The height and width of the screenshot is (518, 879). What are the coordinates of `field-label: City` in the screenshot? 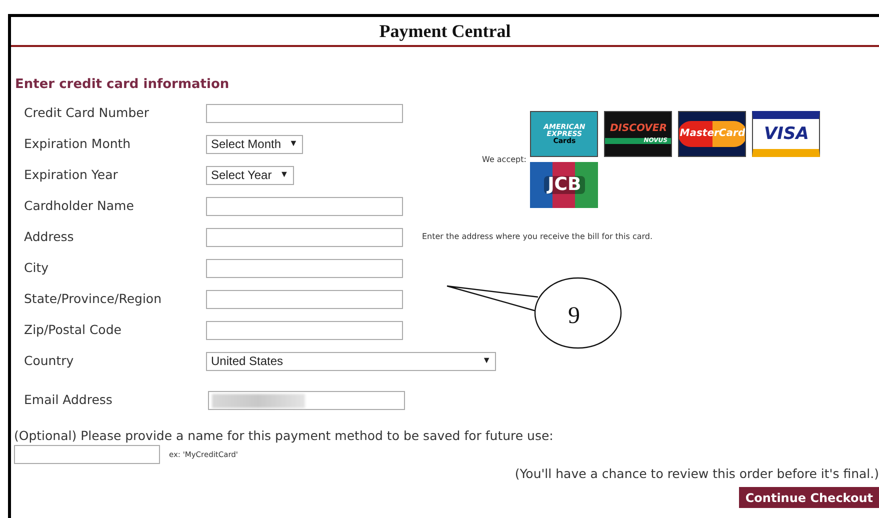 It's located at (36, 267).